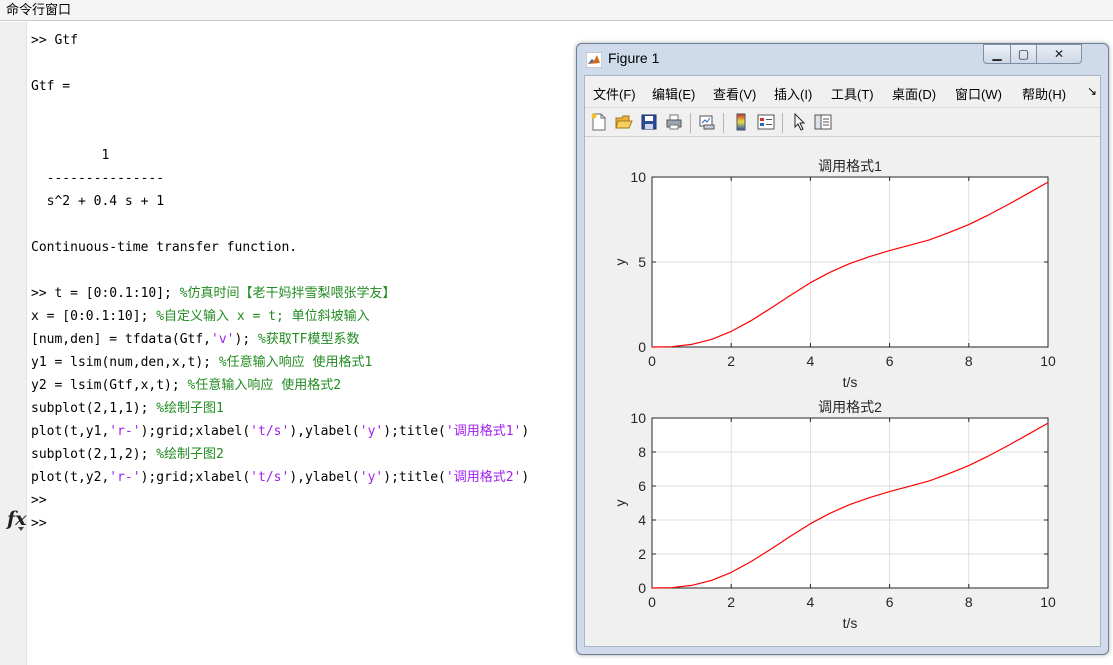  Describe the element at coordinates (850, 503) in the screenshot. I see `axes-background` at that location.